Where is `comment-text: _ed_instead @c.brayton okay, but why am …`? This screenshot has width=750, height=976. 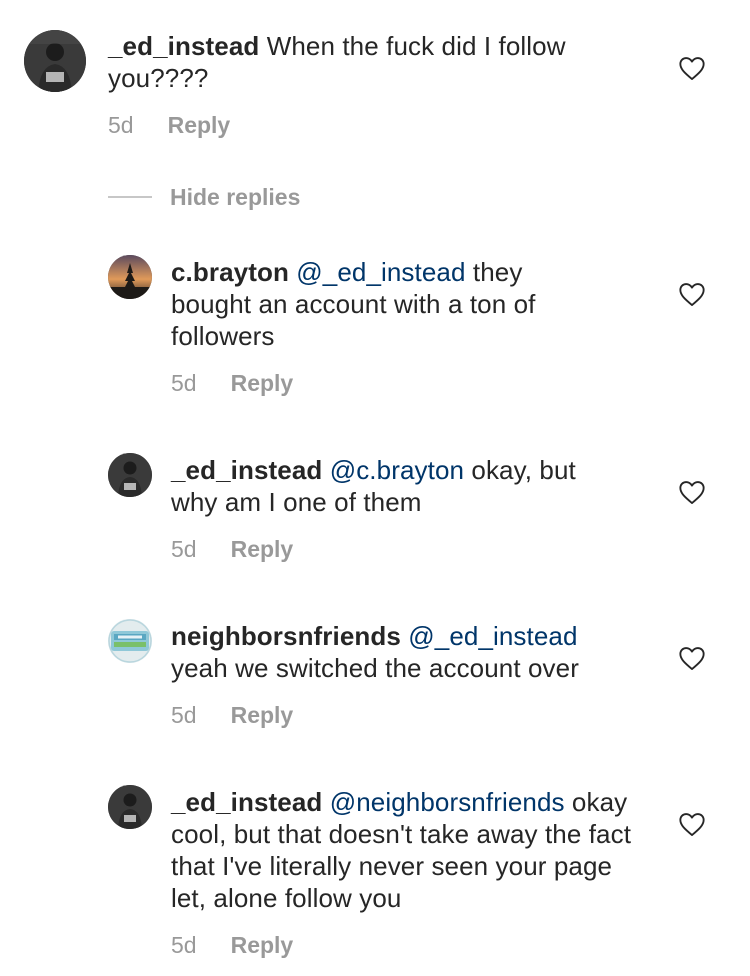
comment-text: _ed_instead @c.brayton okay, but why am … is located at coordinates (396, 486).